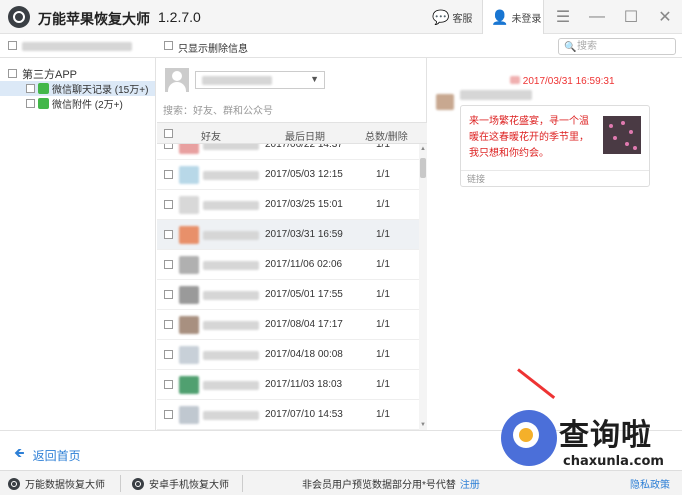  I want to click on table-row: 2017/05/01 17:55 1/1, so click(288, 295).